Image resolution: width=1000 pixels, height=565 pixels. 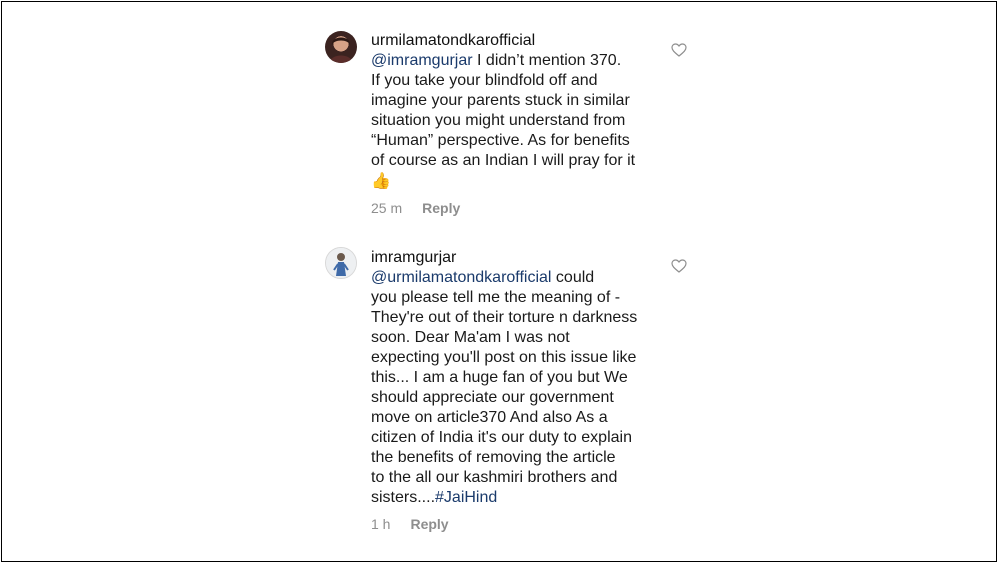 I want to click on comment-line: sisters....#JaiHind, so click(x=434, y=497).